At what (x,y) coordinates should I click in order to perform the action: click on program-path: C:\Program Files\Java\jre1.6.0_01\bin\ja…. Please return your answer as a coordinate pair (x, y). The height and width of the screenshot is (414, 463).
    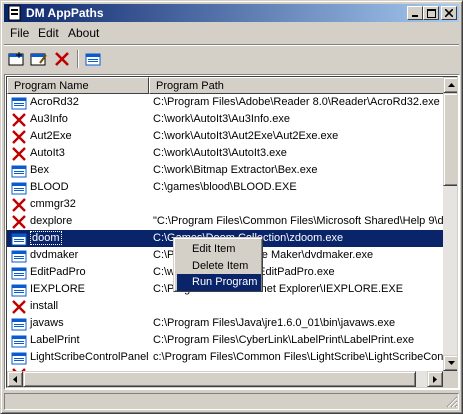
    Looking at the image, I should click on (274, 323).